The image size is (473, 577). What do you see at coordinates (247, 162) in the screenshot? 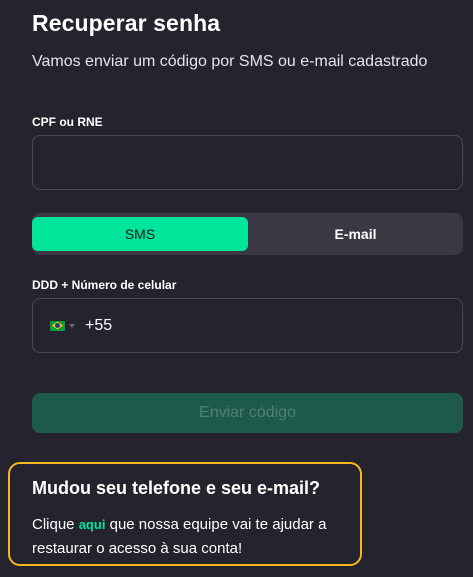
I see `cpf-input` at bounding box center [247, 162].